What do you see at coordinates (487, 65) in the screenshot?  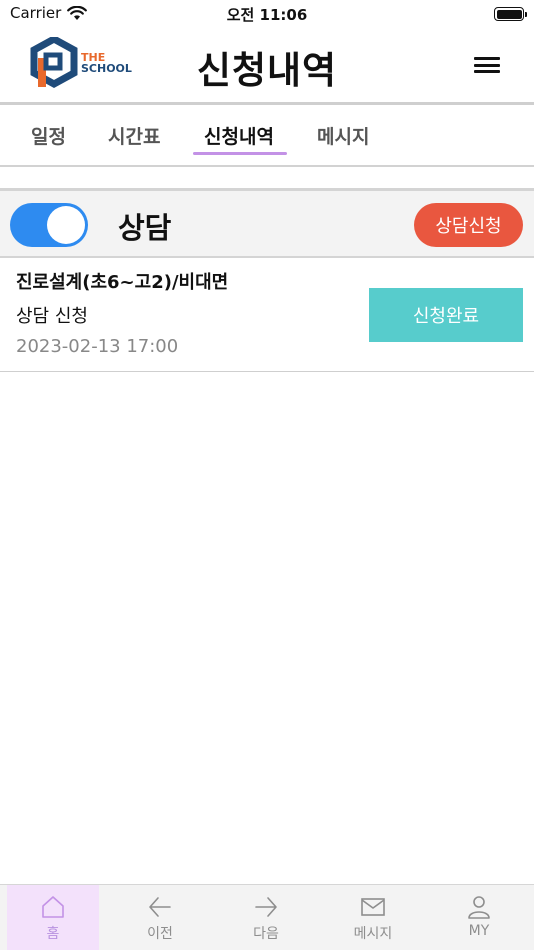 I see `hamburger-menu-icon` at bounding box center [487, 65].